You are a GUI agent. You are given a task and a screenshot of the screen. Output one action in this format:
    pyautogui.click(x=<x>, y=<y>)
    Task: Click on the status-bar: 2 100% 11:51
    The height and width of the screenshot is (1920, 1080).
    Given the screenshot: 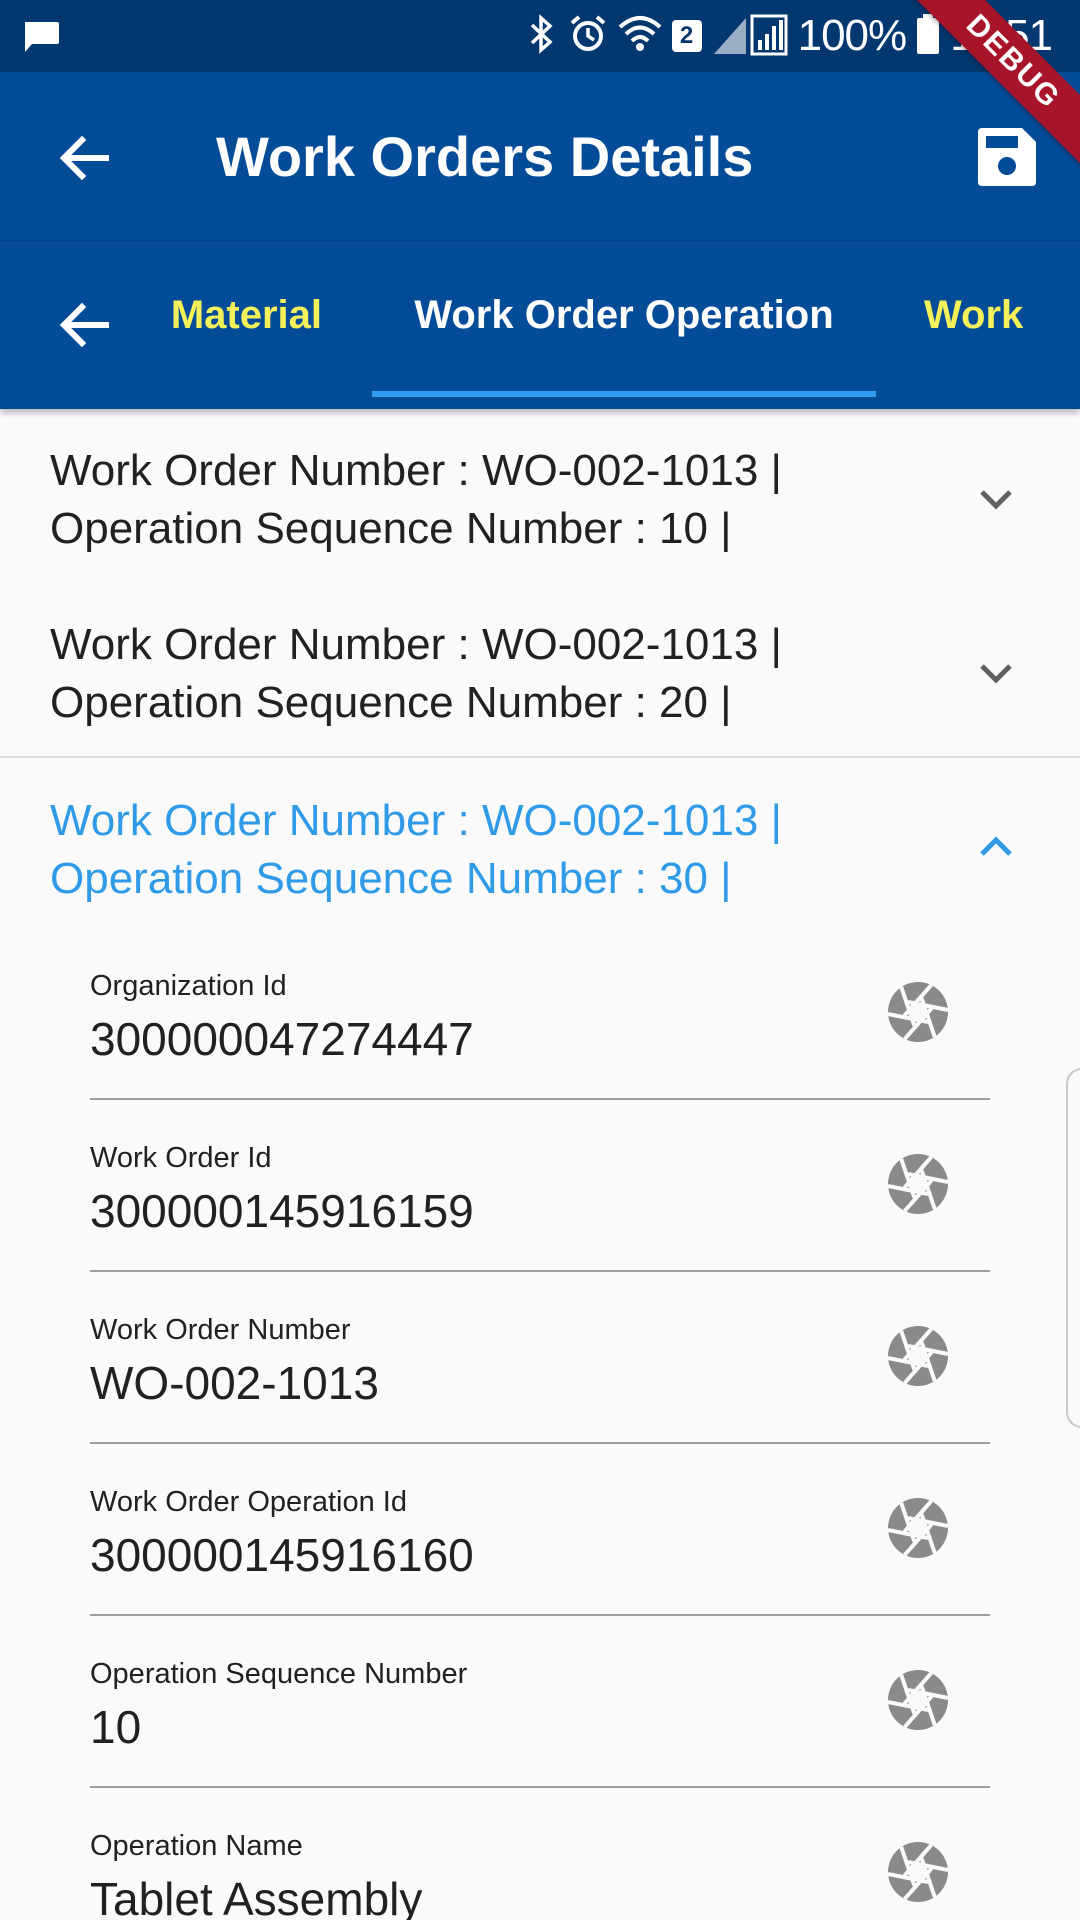 What is the action you would take?
    pyautogui.click(x=540, y=36)
    